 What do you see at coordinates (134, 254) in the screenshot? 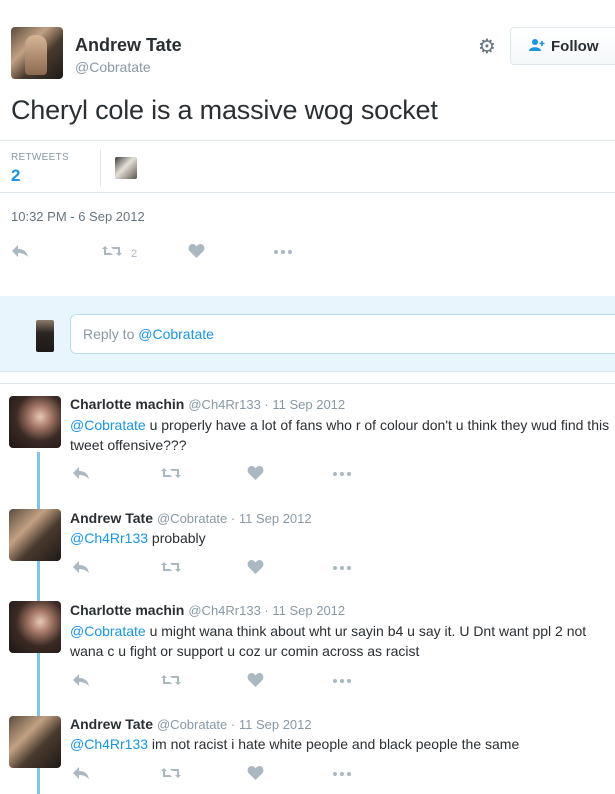
I see `retweet-count: 2` at bounding box center [134, 254].